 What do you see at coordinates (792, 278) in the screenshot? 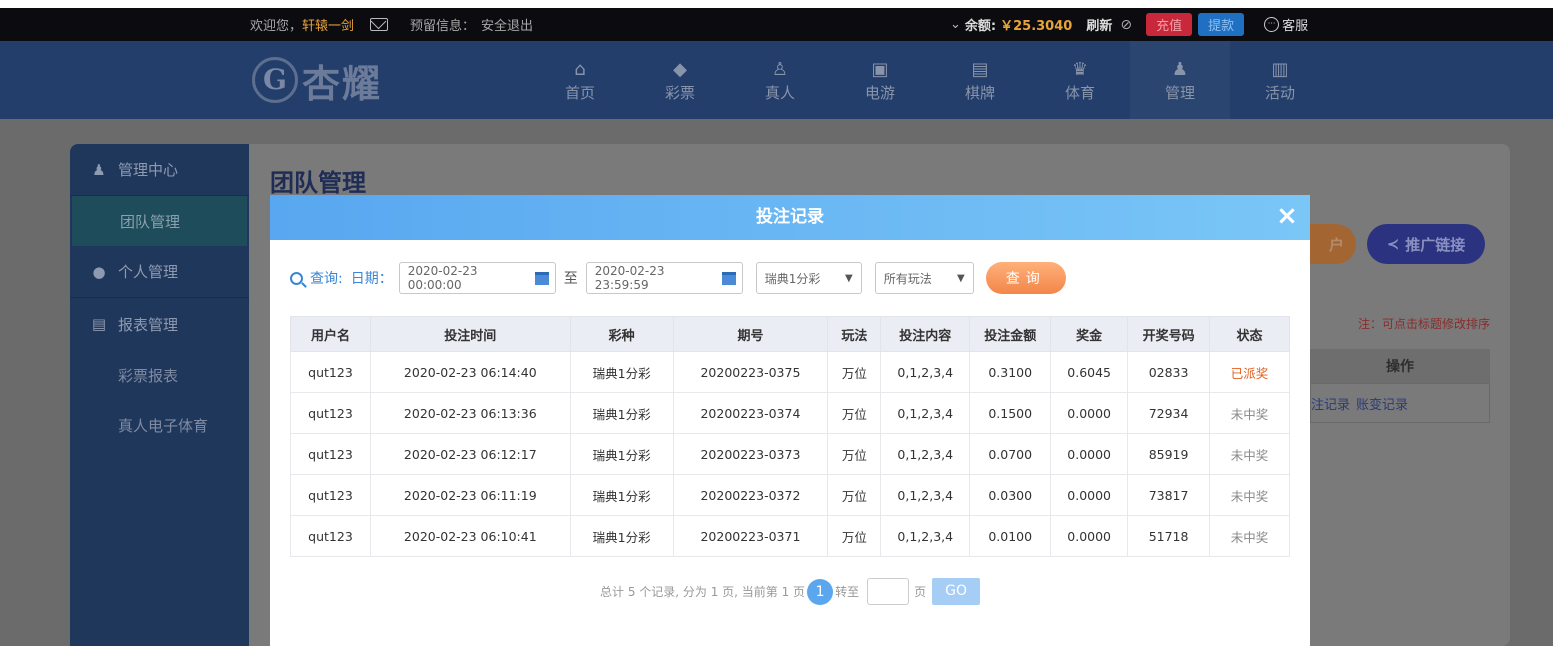
I see `lottery-select-value: 瑞典1分彩` at bounding box center [792, 278].